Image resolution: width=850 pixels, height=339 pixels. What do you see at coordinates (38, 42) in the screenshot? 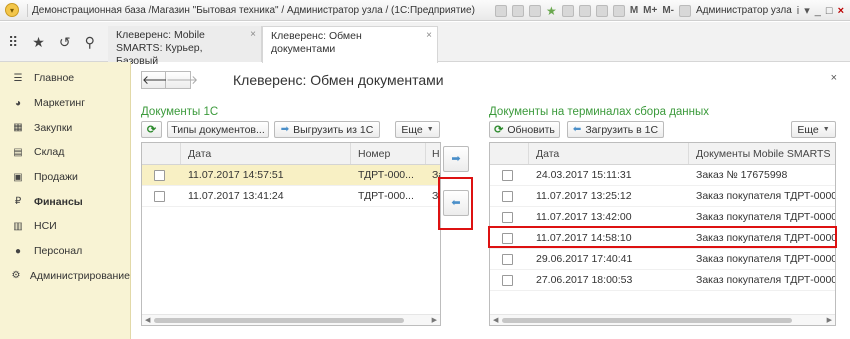
I see `favorites-star-icon: ★` at bounding box center [38, 42].